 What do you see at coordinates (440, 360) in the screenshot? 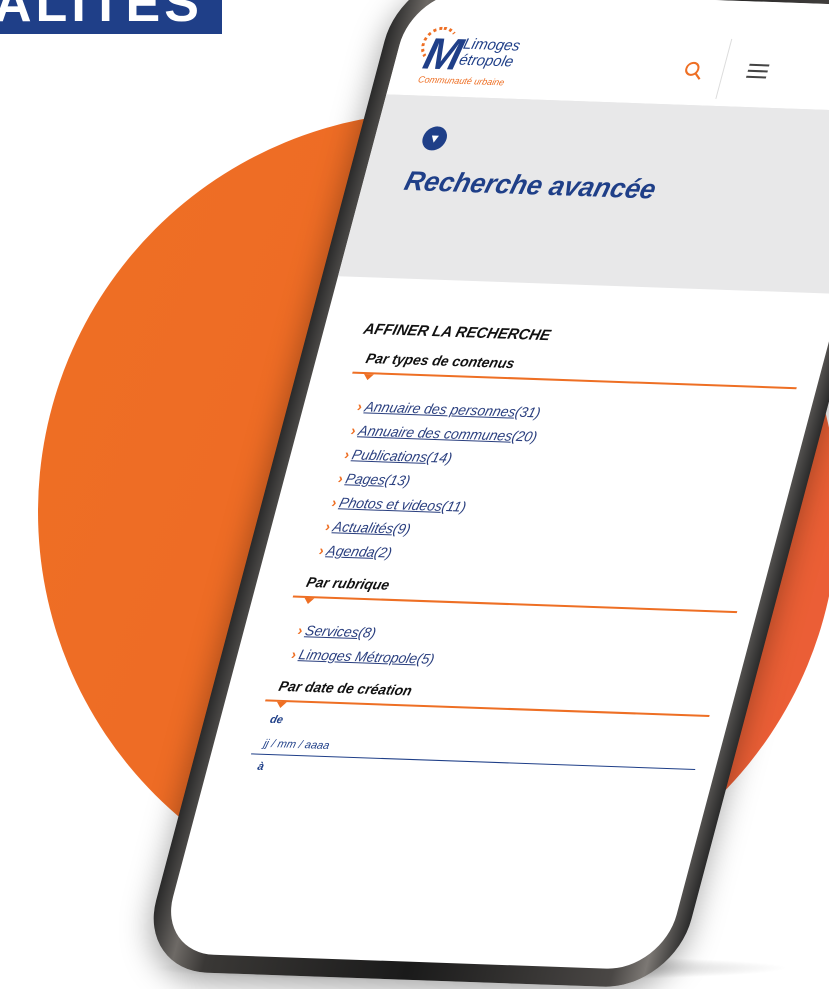
I see `group-title-types: Par types de contenus` at bounding box center [440, 360].